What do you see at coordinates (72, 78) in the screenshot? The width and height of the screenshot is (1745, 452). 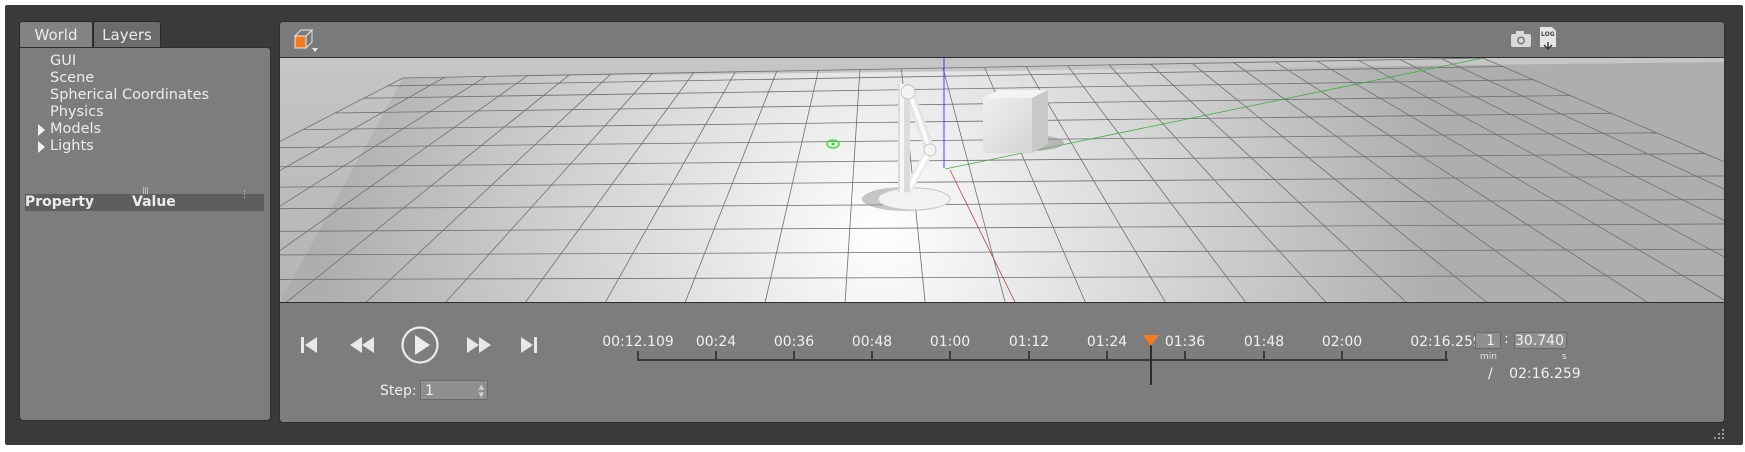 I see `tree-item-label: Scene` at bounding box center [72, 78].